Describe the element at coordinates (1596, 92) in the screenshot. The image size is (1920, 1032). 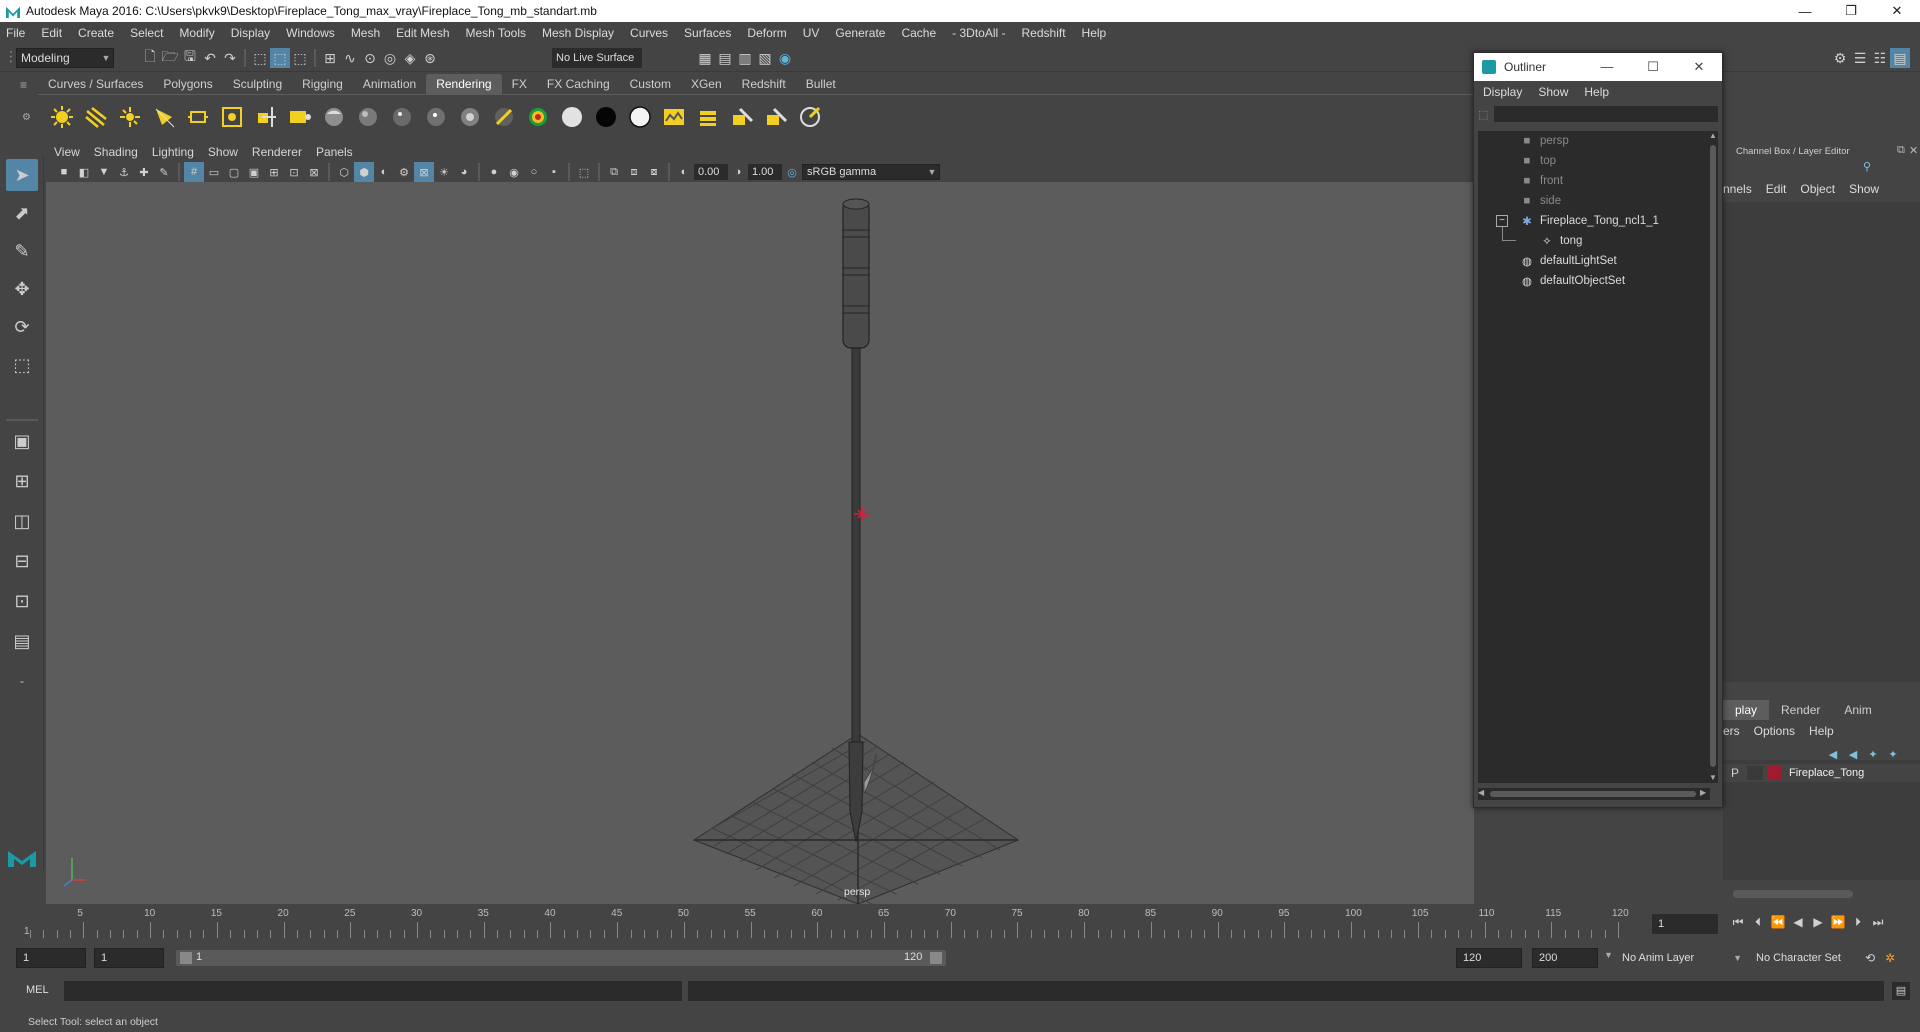
I see `outliner-menu-help: Help` at that location.